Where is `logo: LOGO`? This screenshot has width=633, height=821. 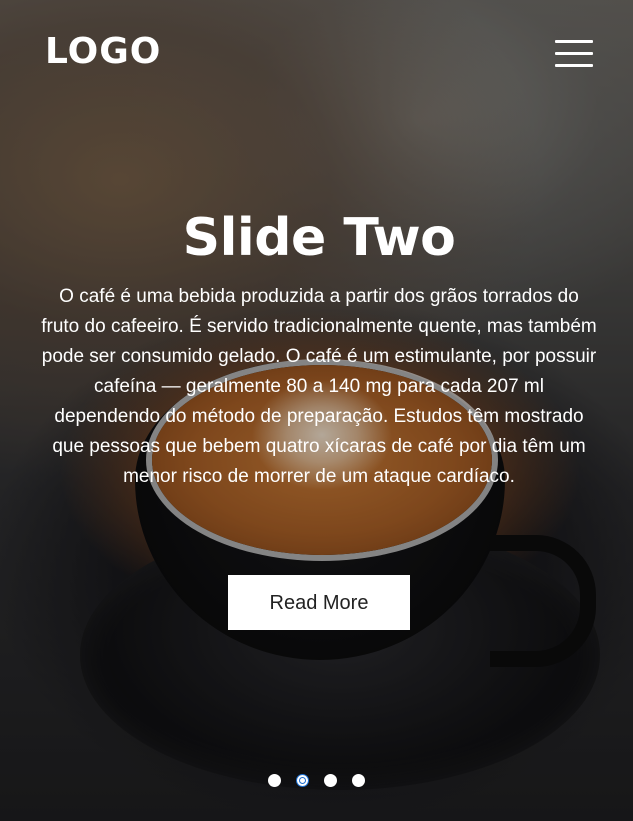 logo: LOGO is located at coordinates (103, 51).